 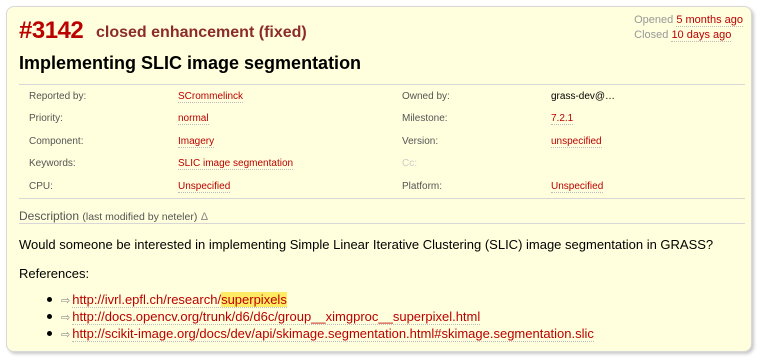 What do you see at coordinates (54, 273) in the screenshot?
I see `references-label: References:` at bounding box center [54, 273].